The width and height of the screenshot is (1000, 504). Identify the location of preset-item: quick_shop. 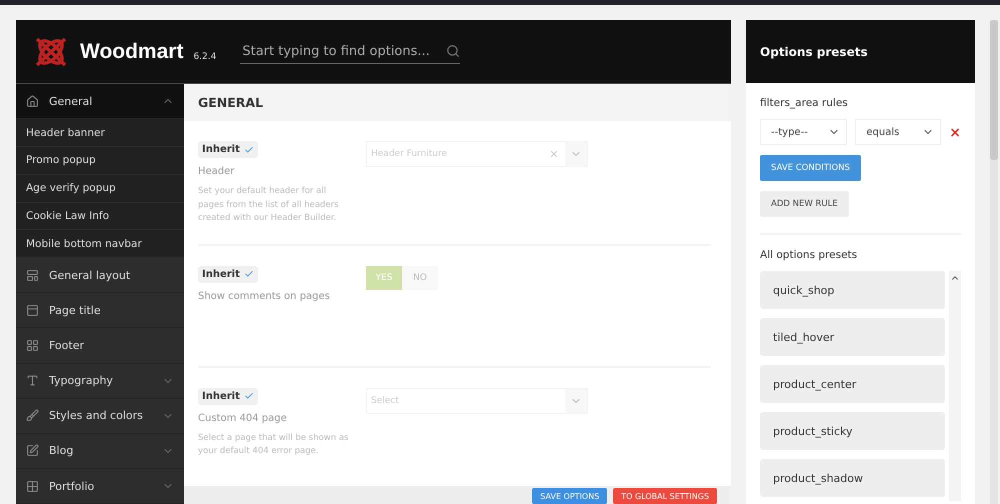
(853, 290).